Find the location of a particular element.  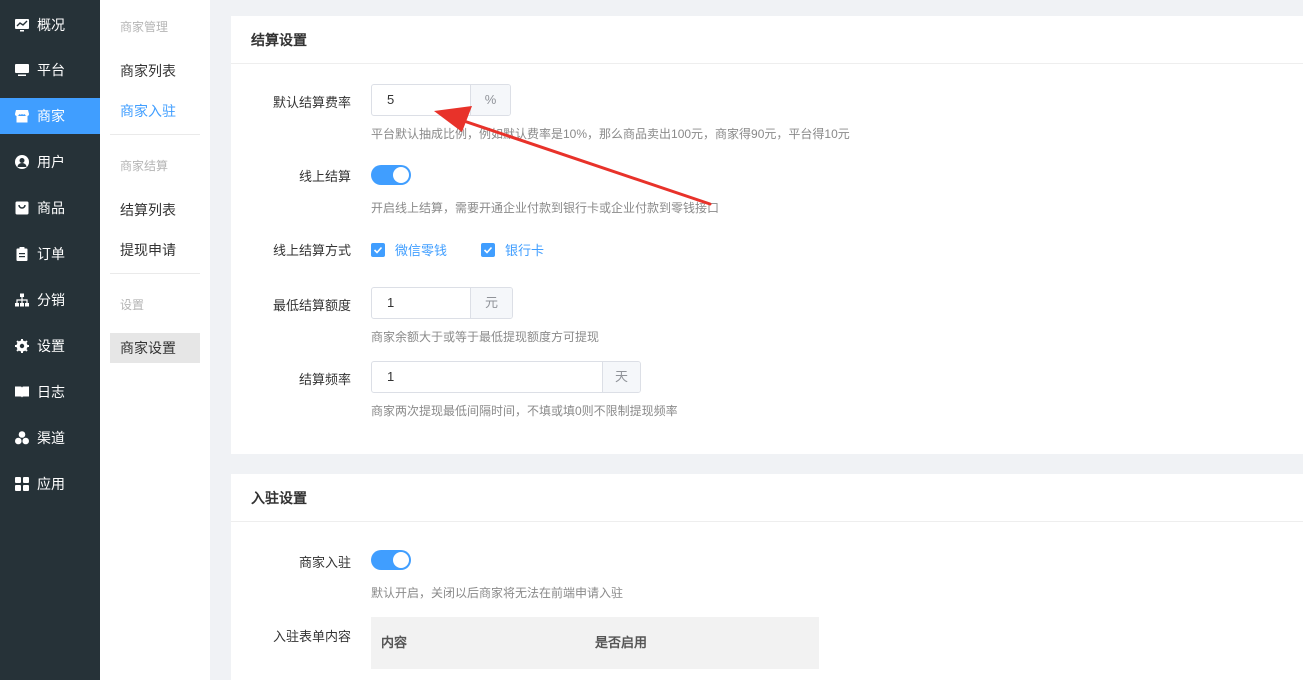

settlement-frequency-input-group: 1 天 is located at coordinates (506, 377).